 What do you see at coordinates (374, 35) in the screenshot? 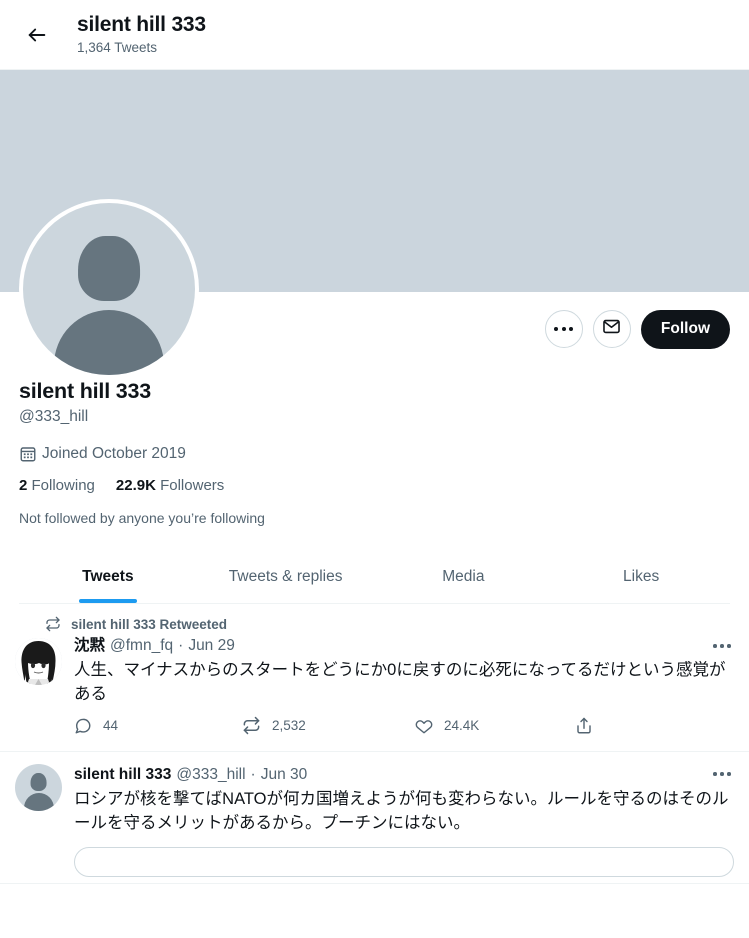
I see `top-navigation-bar: silent hill 333 1,364 Tweets` at bounding box center [374, 35].